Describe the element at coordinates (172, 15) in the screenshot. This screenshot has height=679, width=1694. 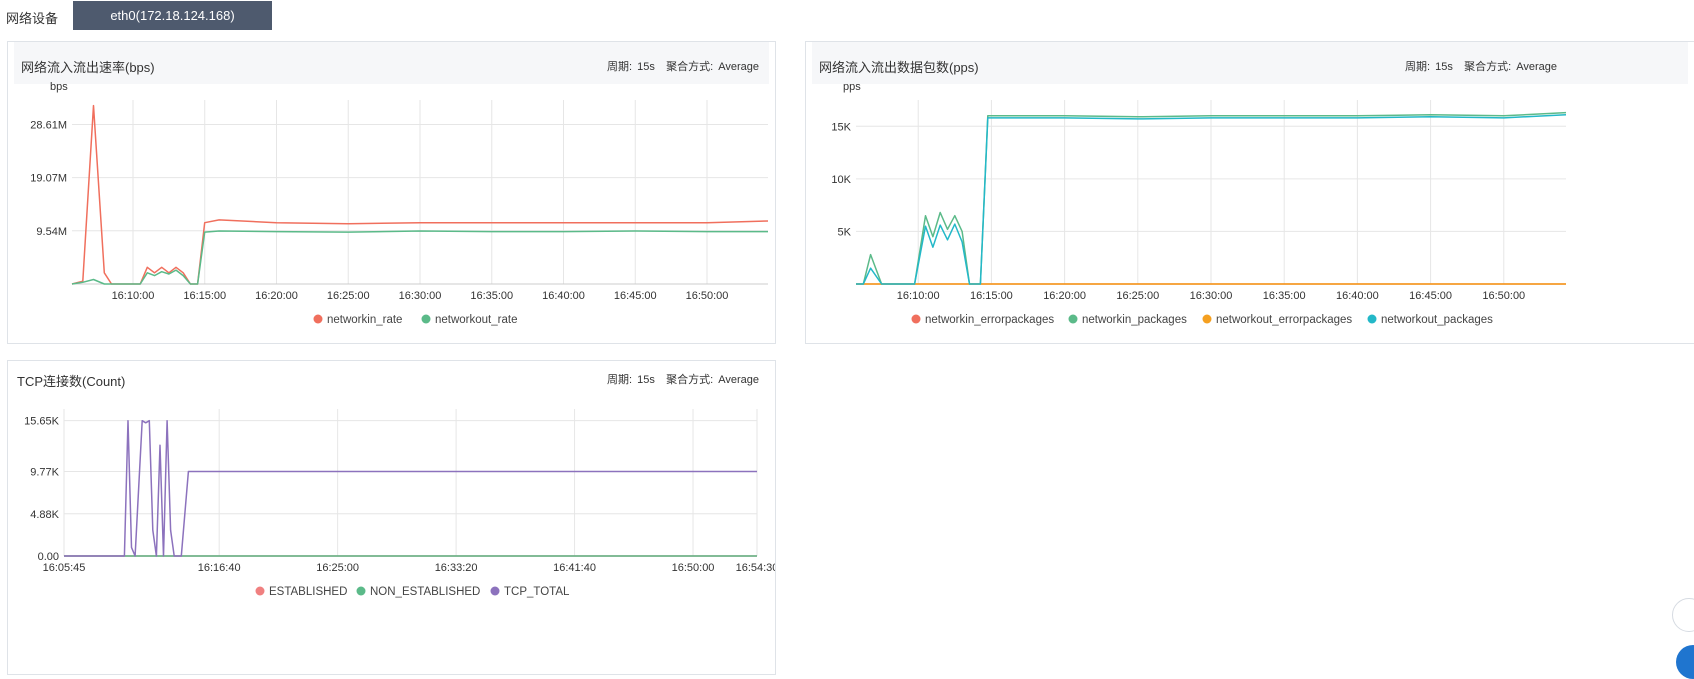
I see `device-tab-eth0: eth0(172.18.124.168)` at that location.